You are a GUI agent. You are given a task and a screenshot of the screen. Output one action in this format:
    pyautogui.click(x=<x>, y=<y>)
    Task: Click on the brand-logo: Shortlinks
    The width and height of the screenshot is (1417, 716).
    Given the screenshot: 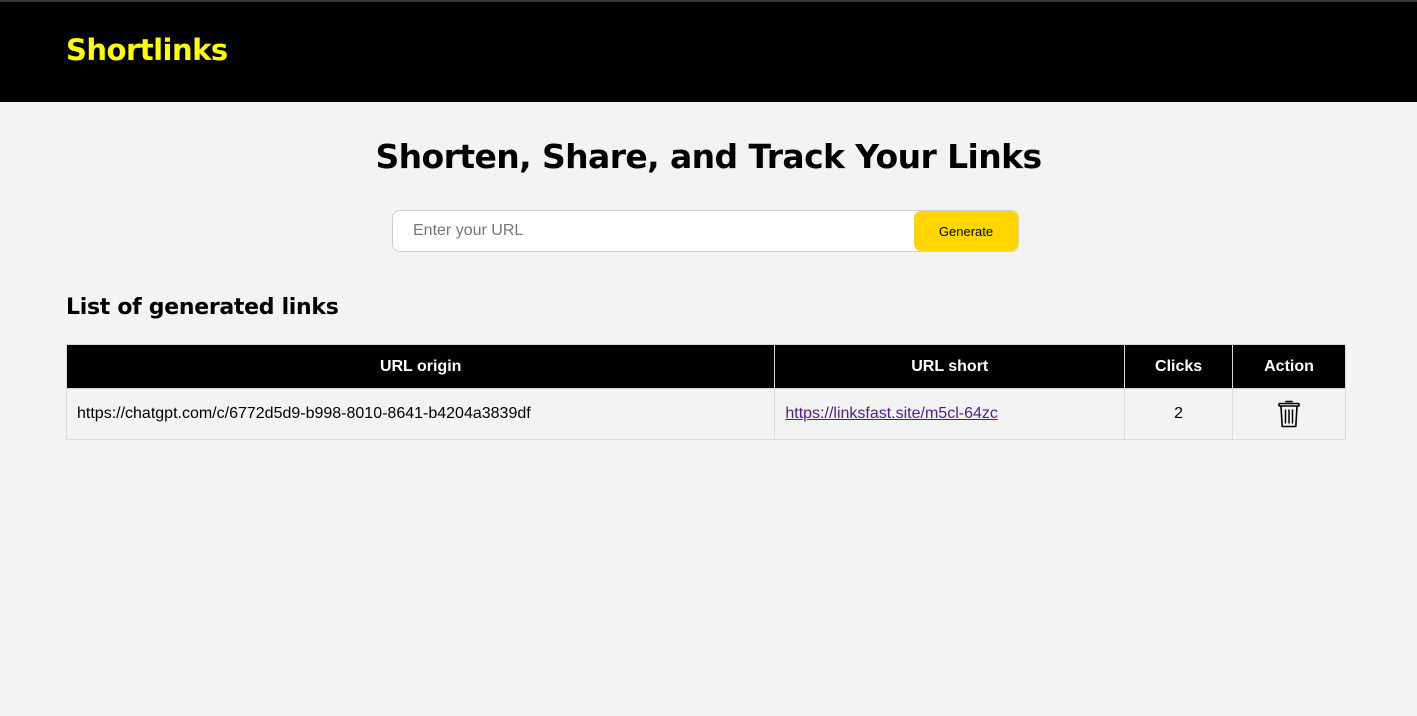 What is the action you would take?
    pyautogui.click(x=147, y=50)
    